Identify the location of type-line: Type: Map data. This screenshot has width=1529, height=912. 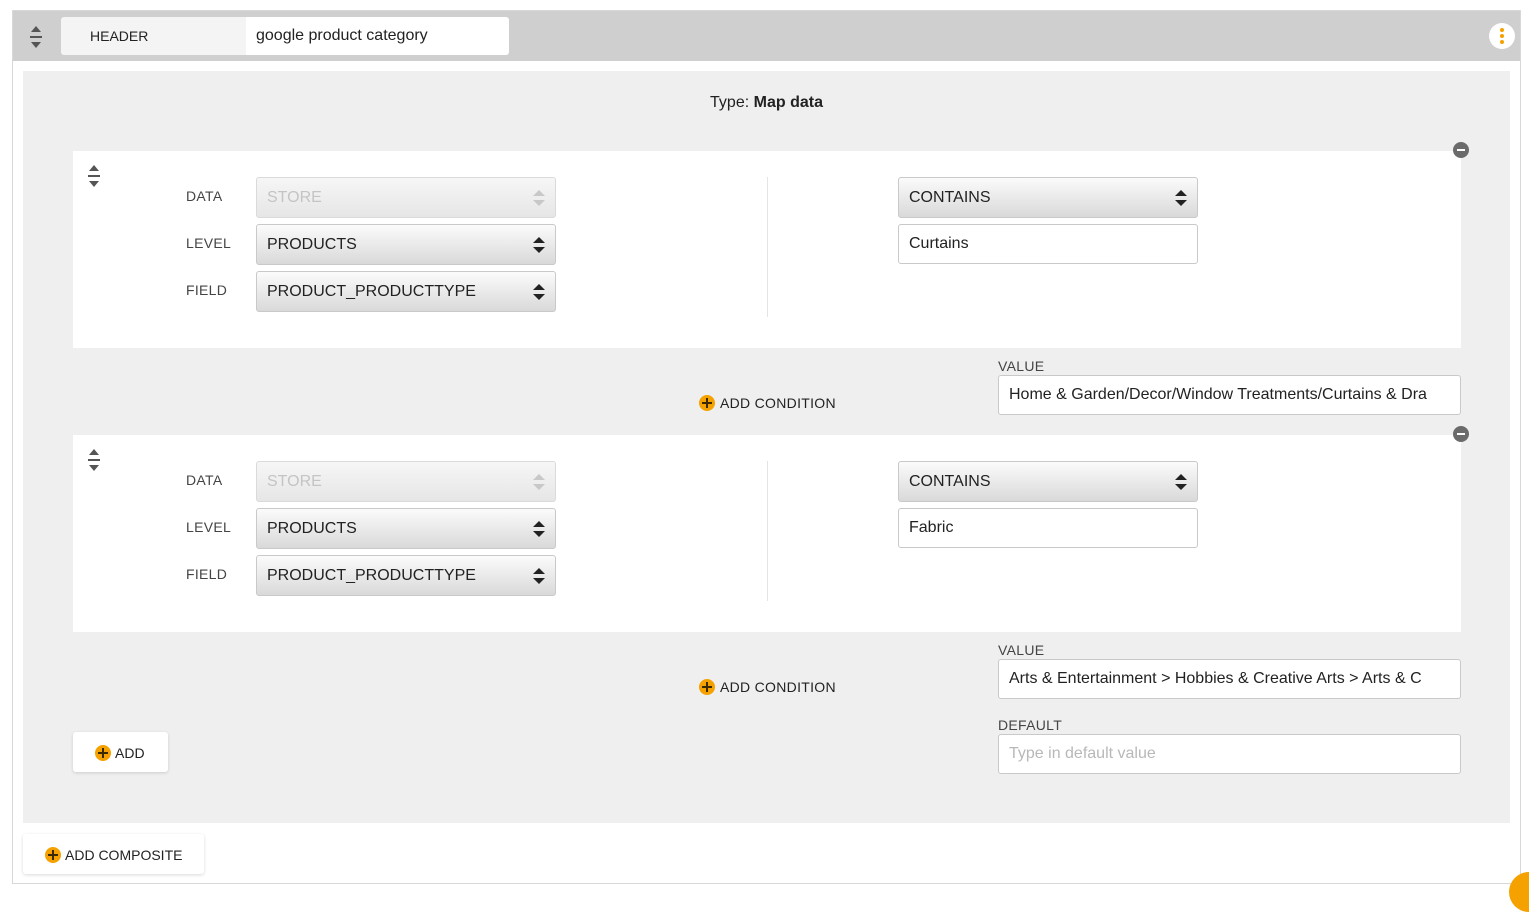
(766, 103).